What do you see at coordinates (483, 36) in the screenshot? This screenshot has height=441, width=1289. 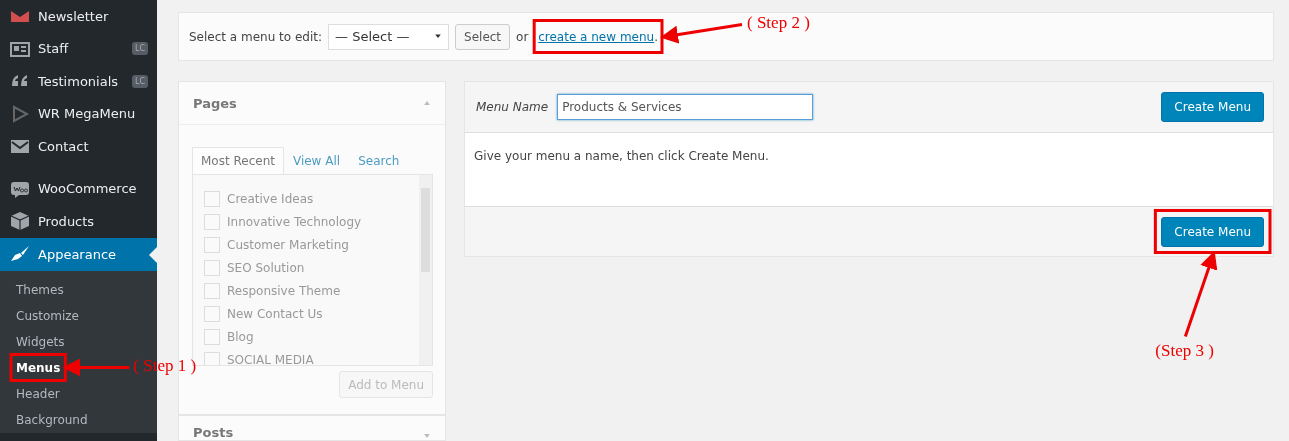 I see `select-button: Select` at bounding box center [483, 36].